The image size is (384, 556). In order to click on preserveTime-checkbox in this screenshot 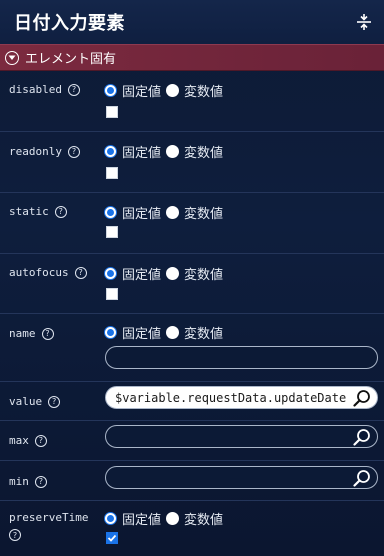, I will do `click(112, 538)`.